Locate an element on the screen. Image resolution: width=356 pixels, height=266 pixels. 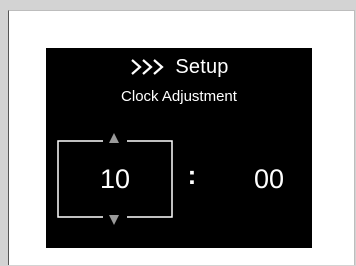
hour-value: 10 is located at coordinates (115, 178).